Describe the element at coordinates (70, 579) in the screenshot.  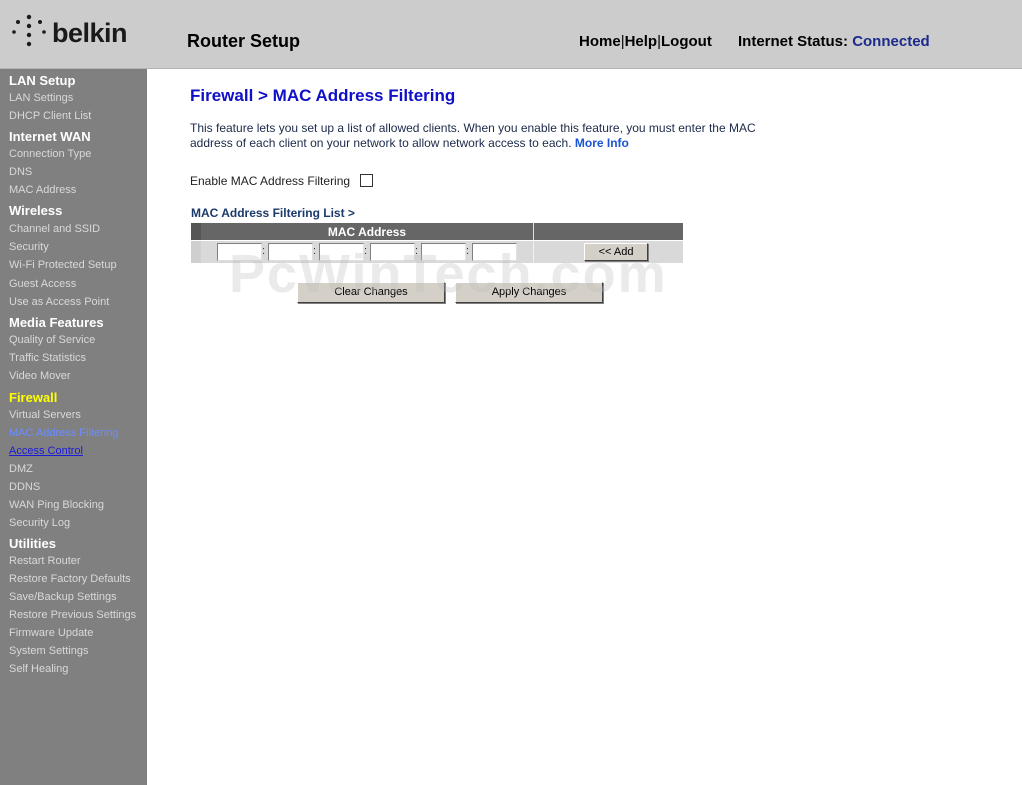
I see `sidebar-item-restore-factory: Restore Factory Defaults` at that location.